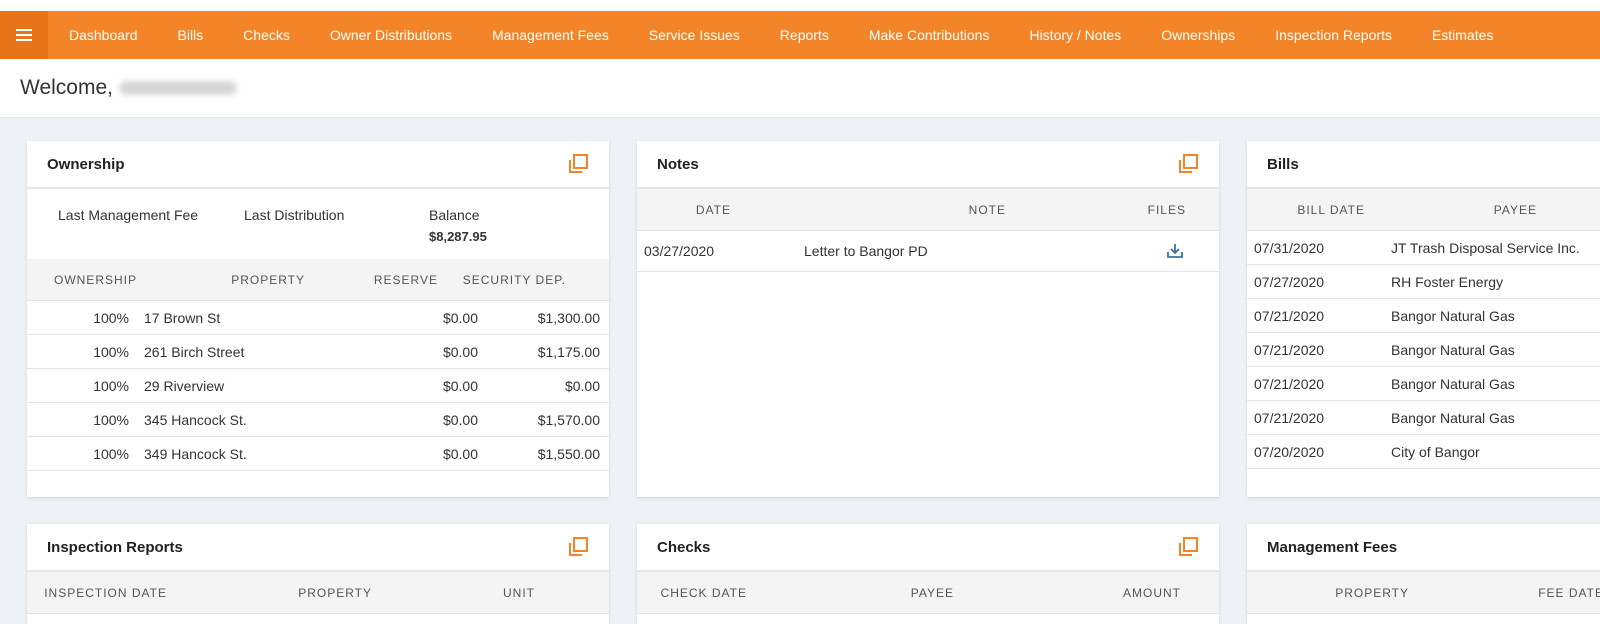 Image resolution: width=1600 pixels, height=624 pixels. I want to click on cell-security-dep: $1,175.00, so click(568, 351).